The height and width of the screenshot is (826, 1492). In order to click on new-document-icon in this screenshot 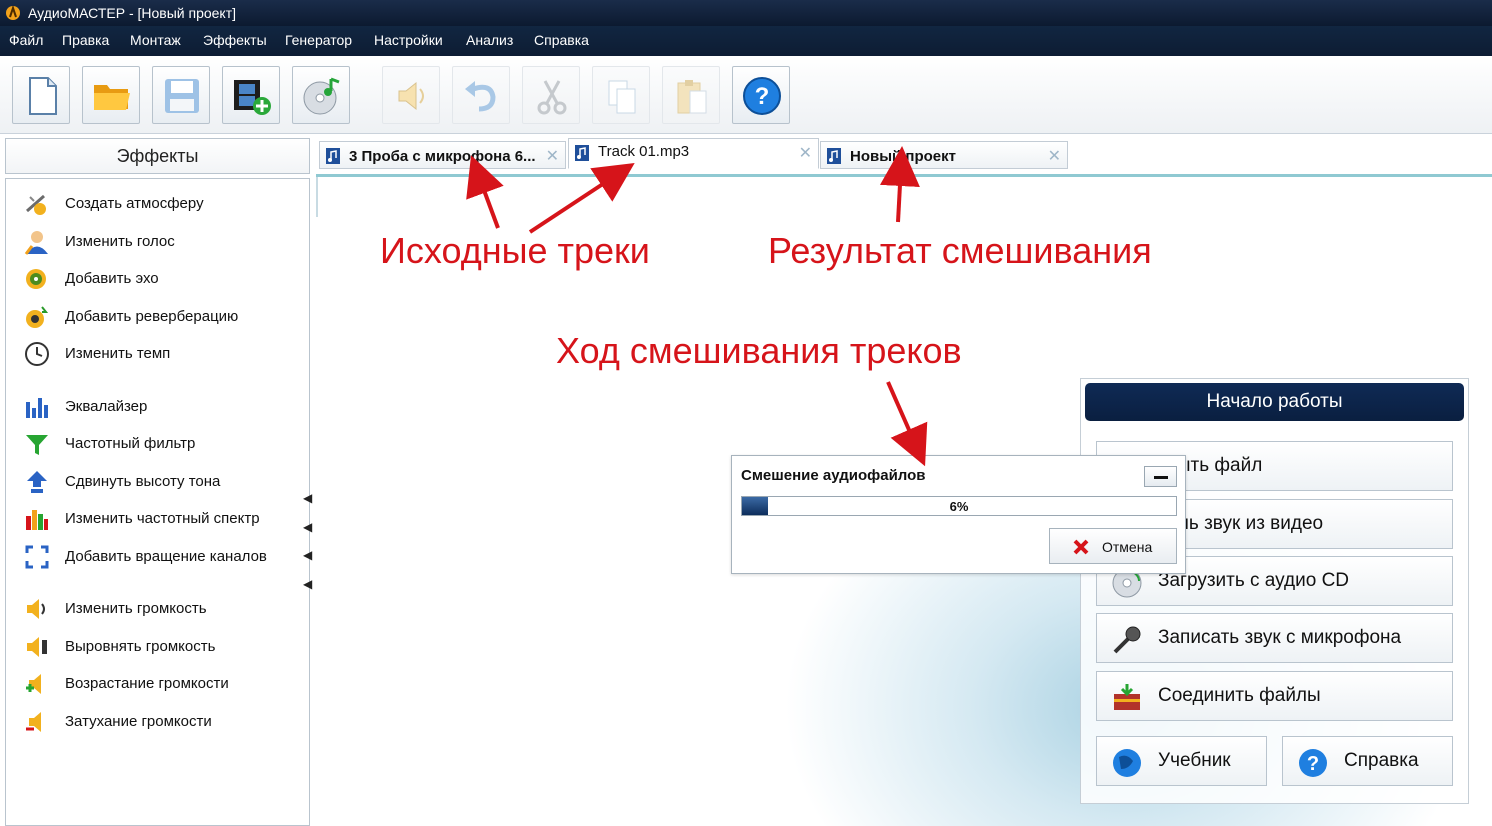, I will do `click(43, 96)`.